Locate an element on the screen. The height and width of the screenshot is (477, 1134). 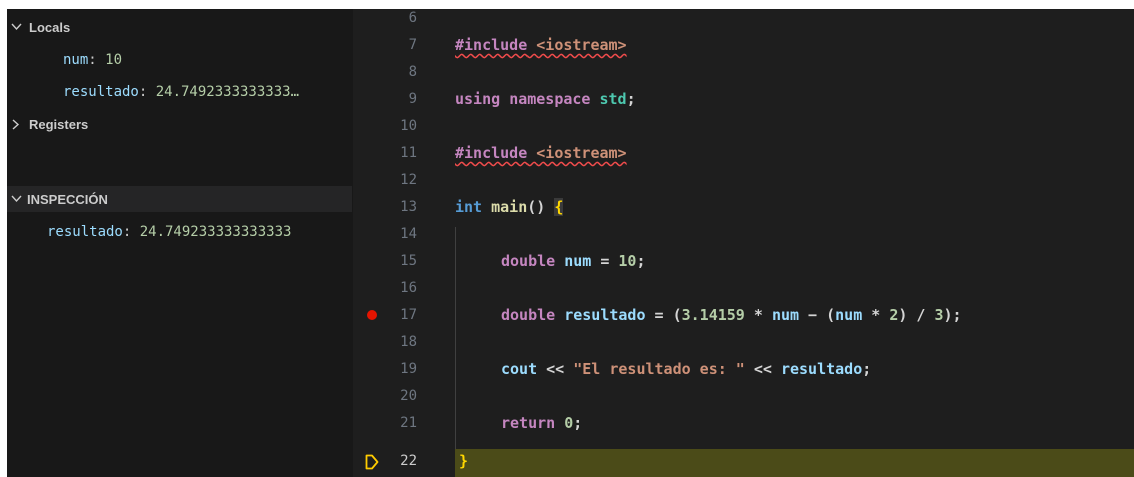
code-text: return 0; is located at coordinates (541, 423).